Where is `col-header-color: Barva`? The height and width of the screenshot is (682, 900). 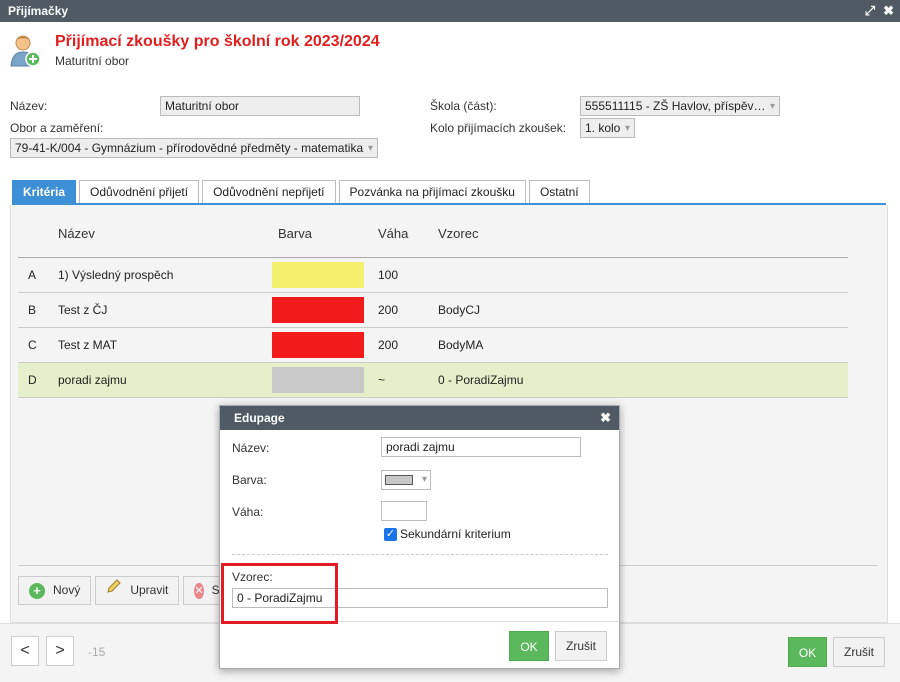 col-header-color: Barva is located at coordinates (295, 233).